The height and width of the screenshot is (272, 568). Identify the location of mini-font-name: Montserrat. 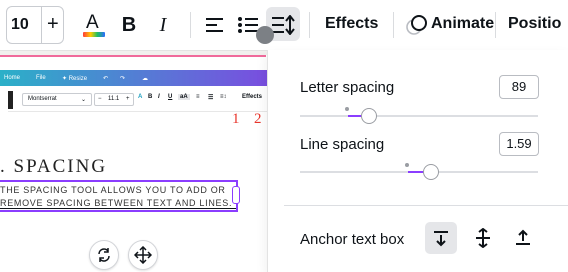
(42, 99).